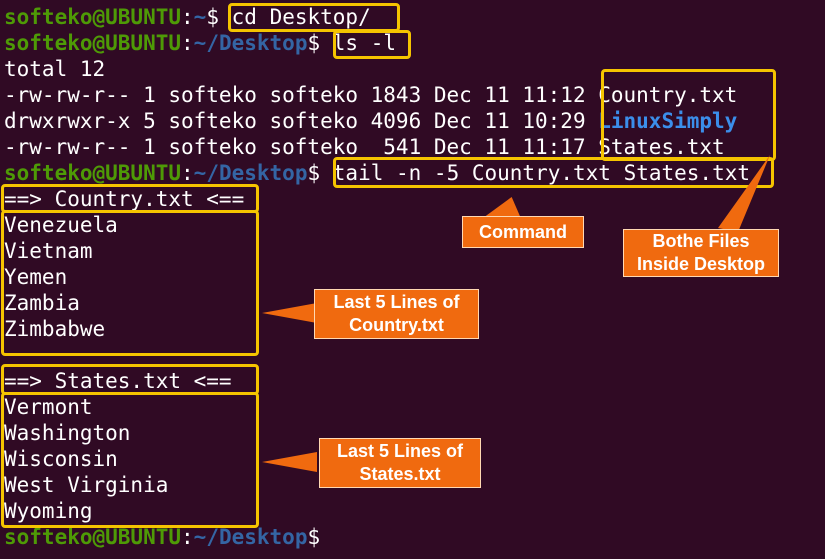  What do you see at coordinates (48, 251) in the screenshot?
I see `country-line: Vietnam` at bounding box center [48, 251].